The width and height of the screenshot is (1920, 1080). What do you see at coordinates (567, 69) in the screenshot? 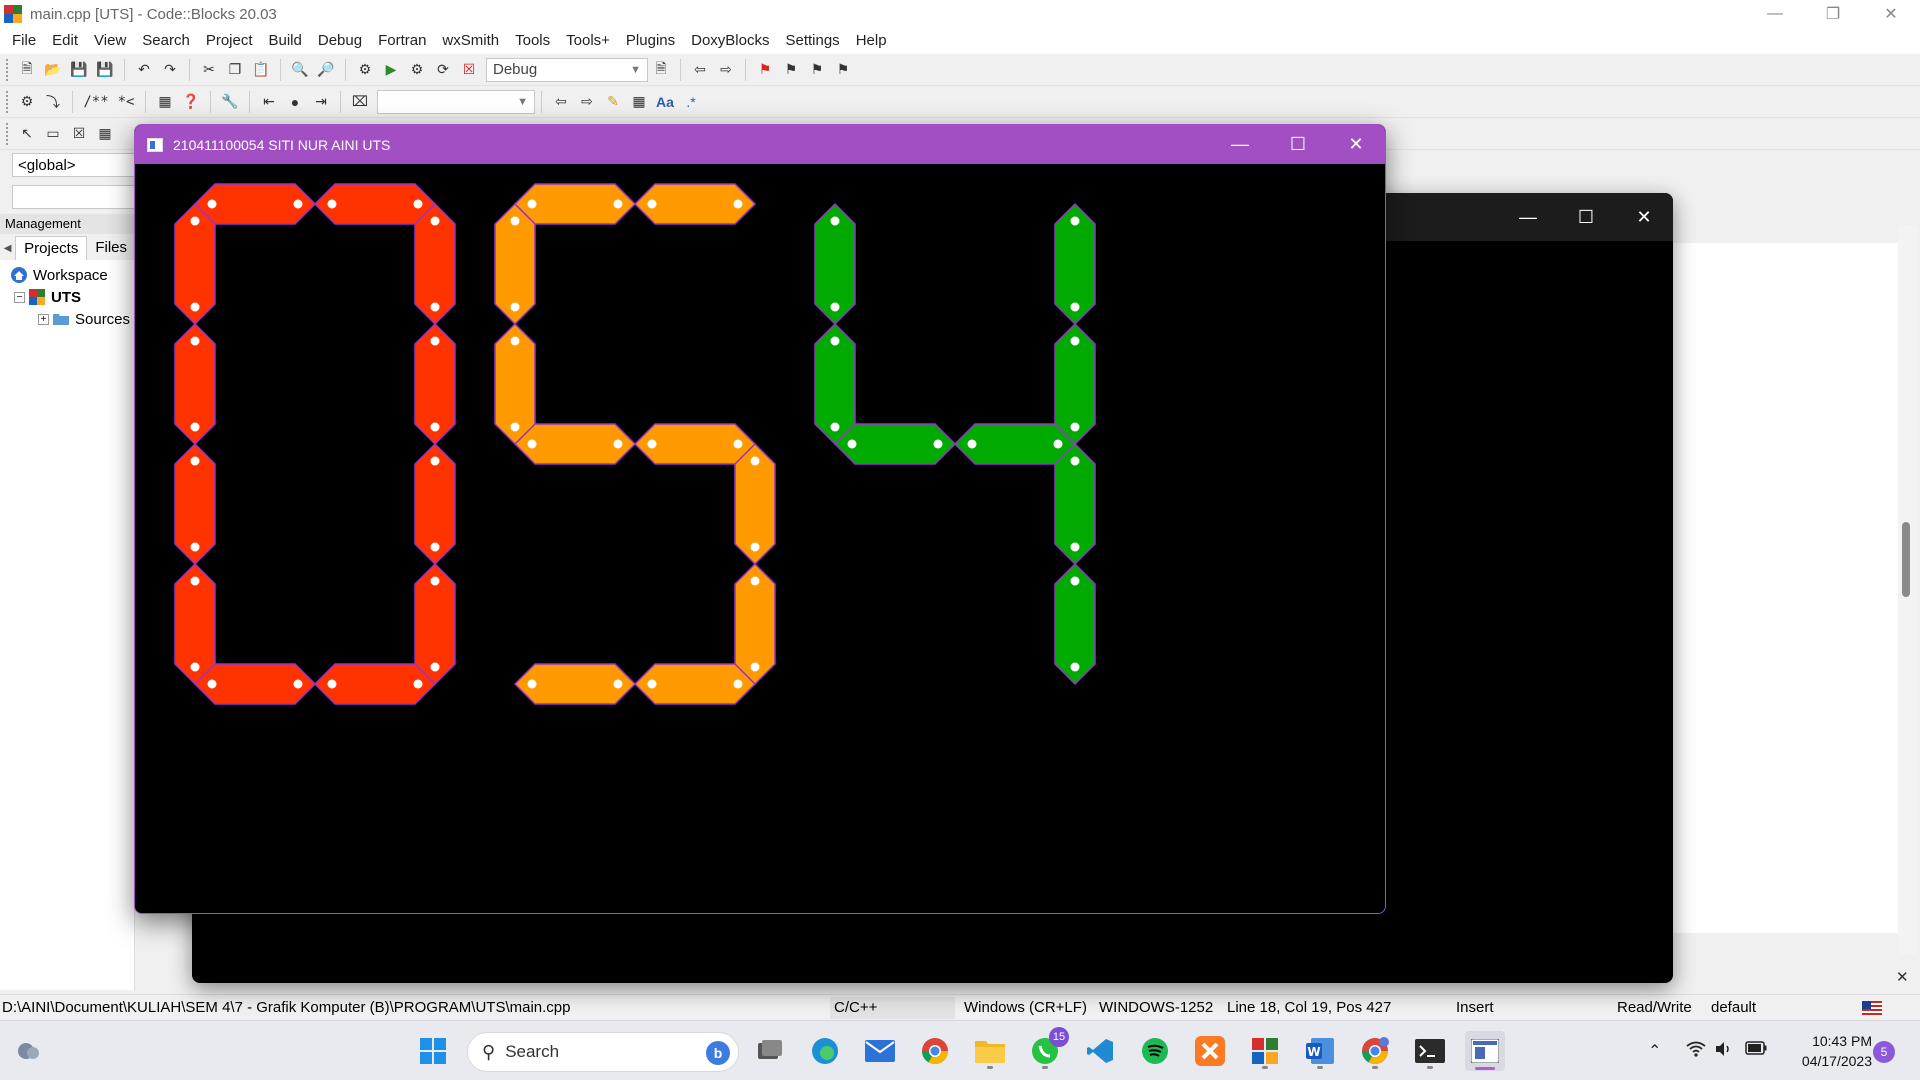
I see `build-target-select: Debug ▼` at bounding box center [567, 69].